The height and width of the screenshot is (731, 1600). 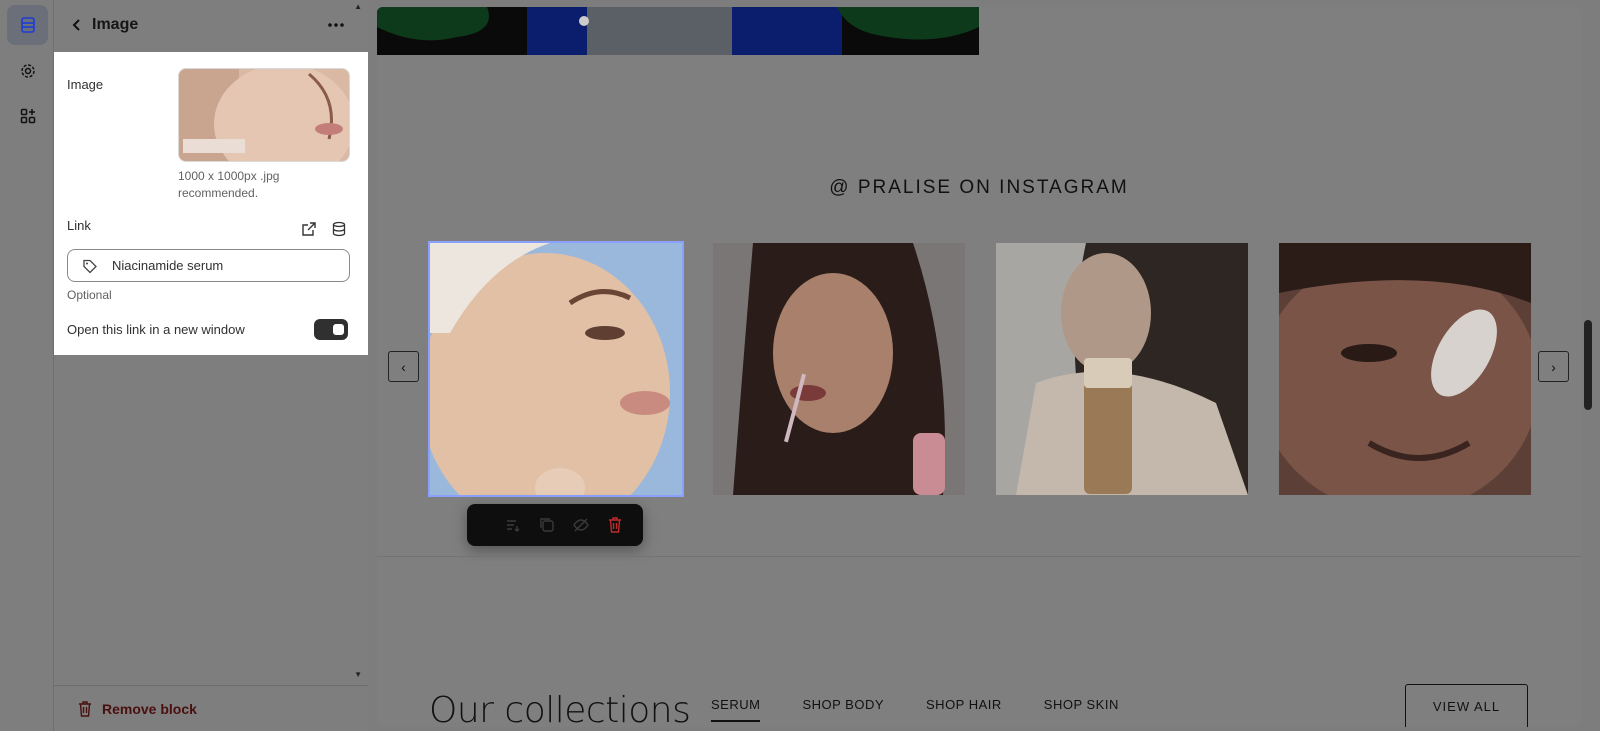 I want to click on link-input-value: Niacinamide serum, so click(x=168, y=265).